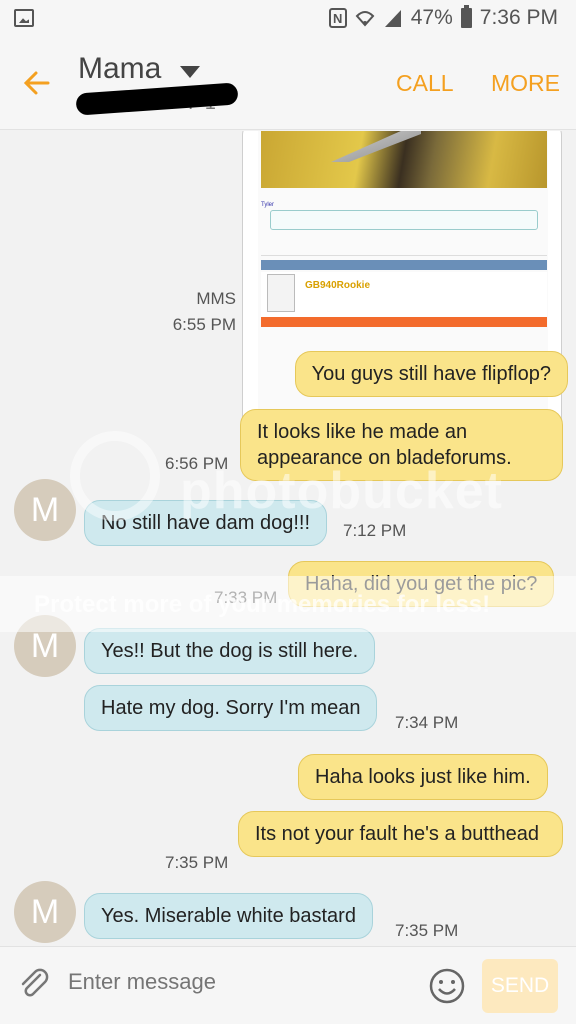  Describe the element at coordinates (427, 722) in the screenshot. I see `message-time: 7:34 PM` at that location.